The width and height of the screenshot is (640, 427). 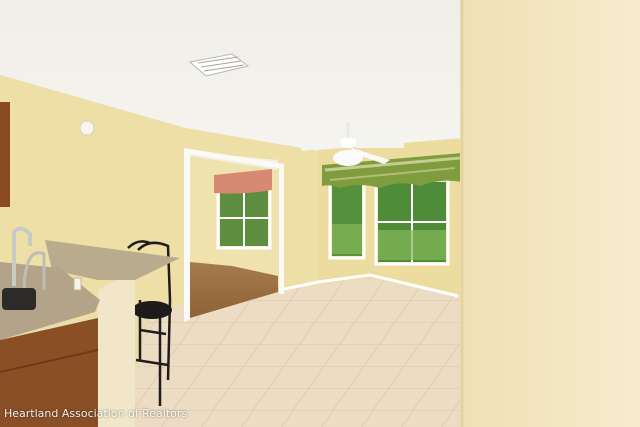 I want to click on counter-side, so click(x=116, y=348).